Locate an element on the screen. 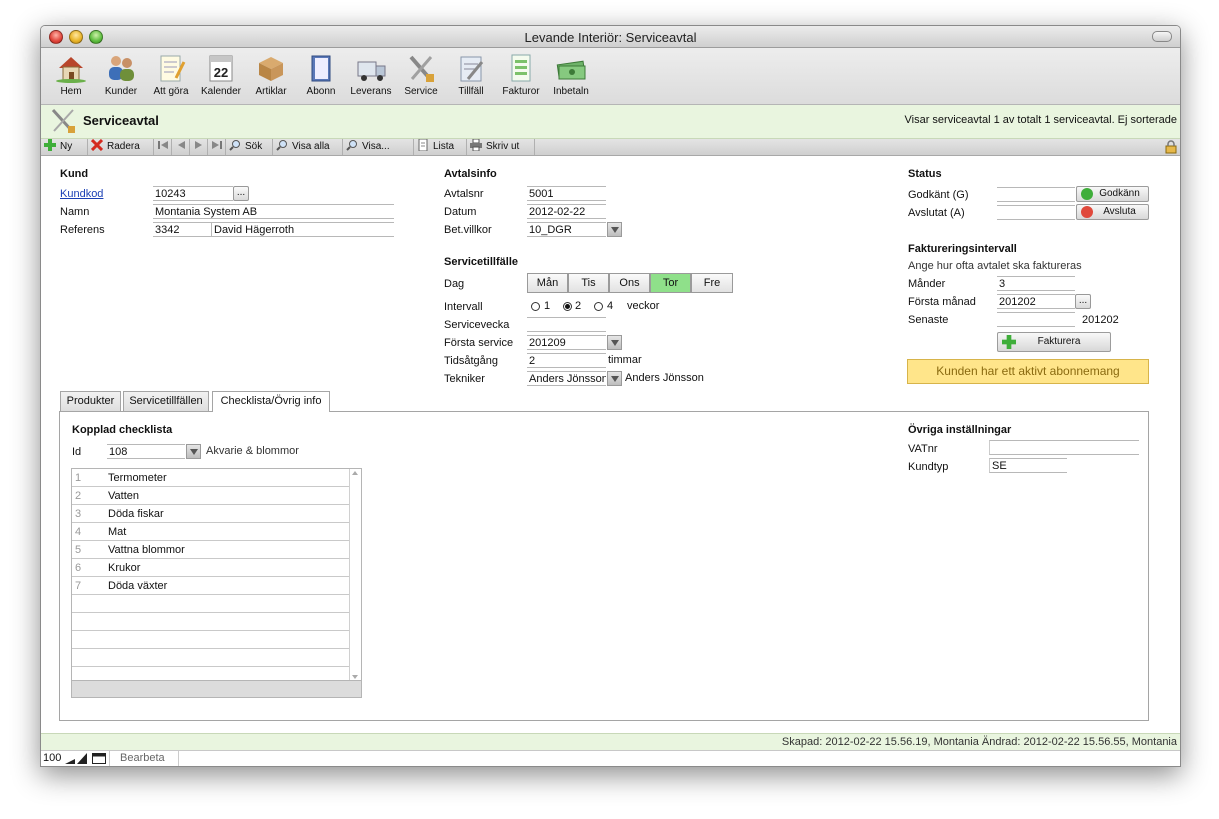 This screenshot has height=819, width=1219. list-item: 2 Vatten is located at coordinates (211, 496).